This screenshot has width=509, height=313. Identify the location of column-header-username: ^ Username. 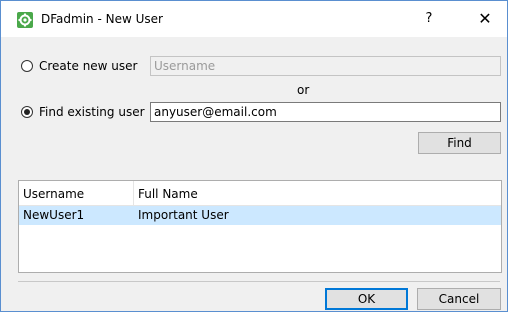
(76, 193).